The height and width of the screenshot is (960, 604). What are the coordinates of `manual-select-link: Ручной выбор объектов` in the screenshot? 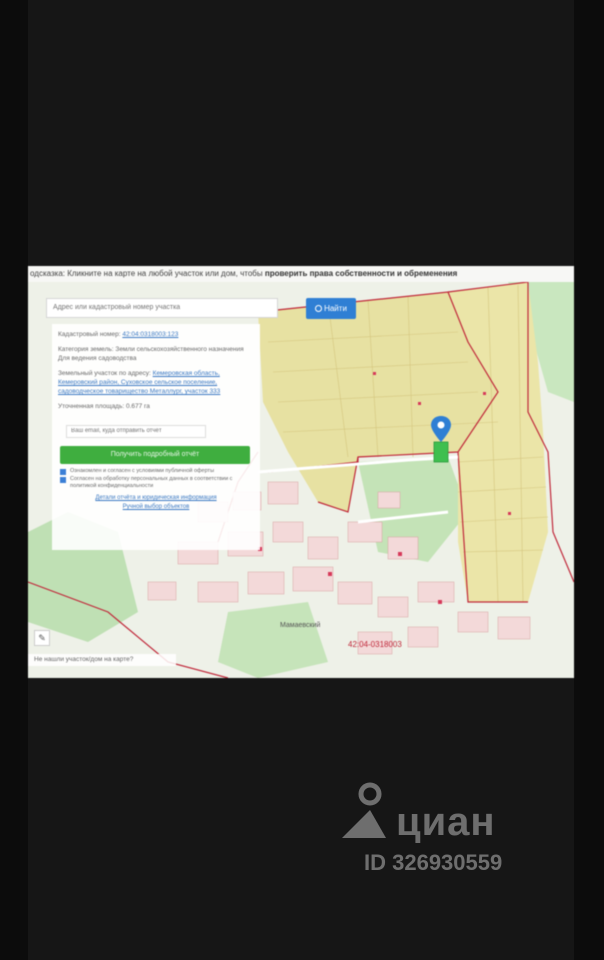 It's located at (156, 507).